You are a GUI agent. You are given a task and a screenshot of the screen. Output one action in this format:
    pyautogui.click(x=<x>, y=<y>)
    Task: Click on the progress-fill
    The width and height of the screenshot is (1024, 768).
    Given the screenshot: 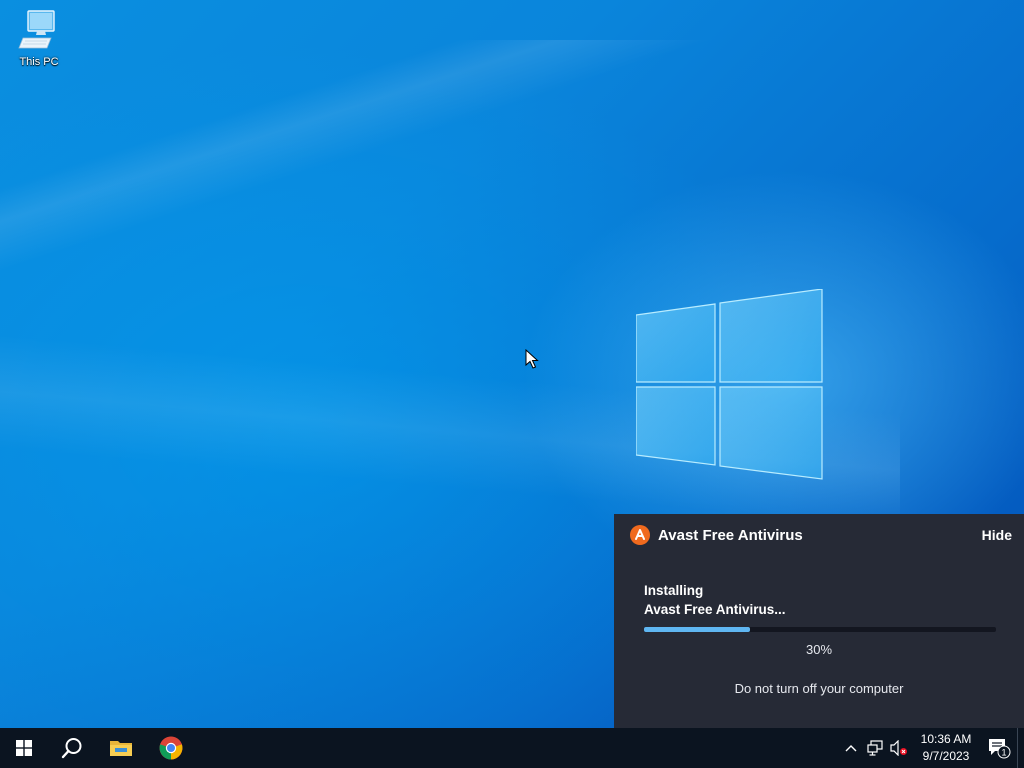 What is the action you would take?
    pyautogui.click(x=697, y=629)
    